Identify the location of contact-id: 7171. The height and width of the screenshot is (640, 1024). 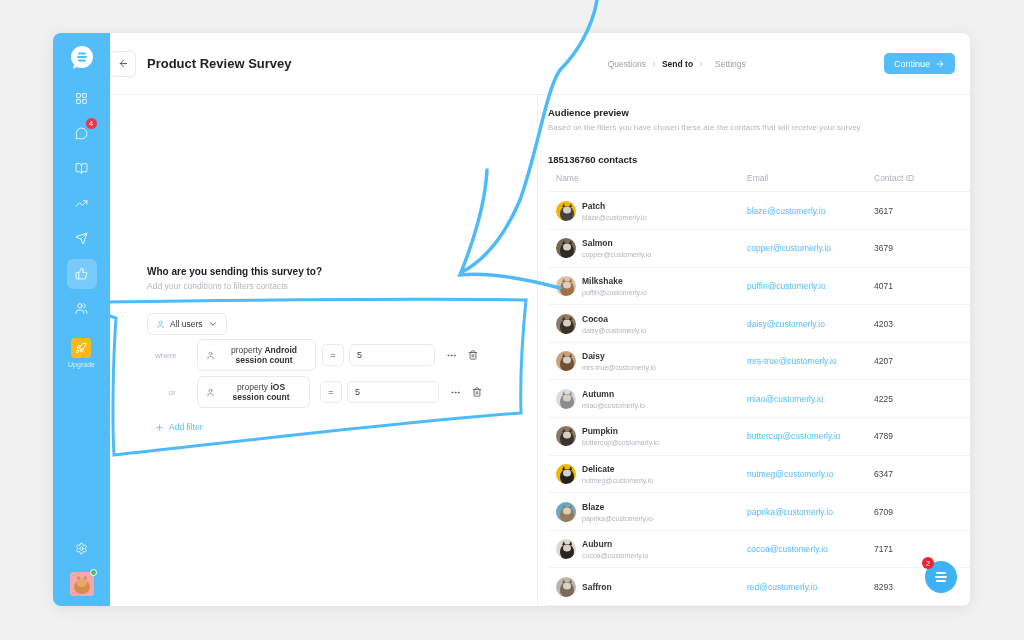
(884, 549).